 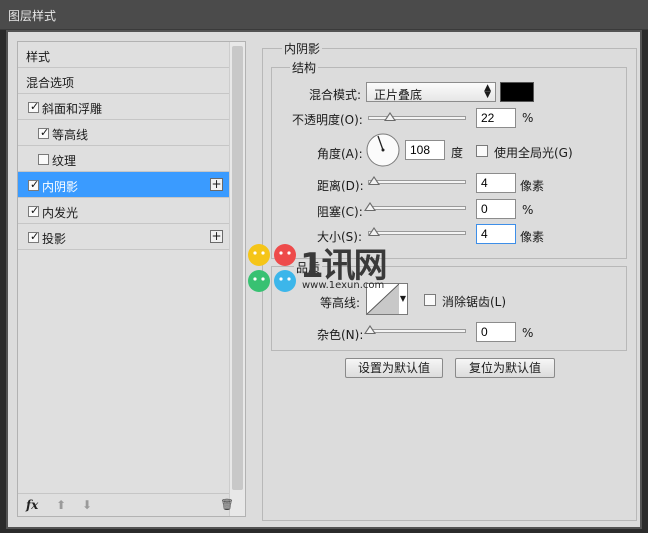 What do you see at coordinates (61, 505) in the screenshot?
I see `move-up-icon: ⬆` at bounding box center [61, 505].